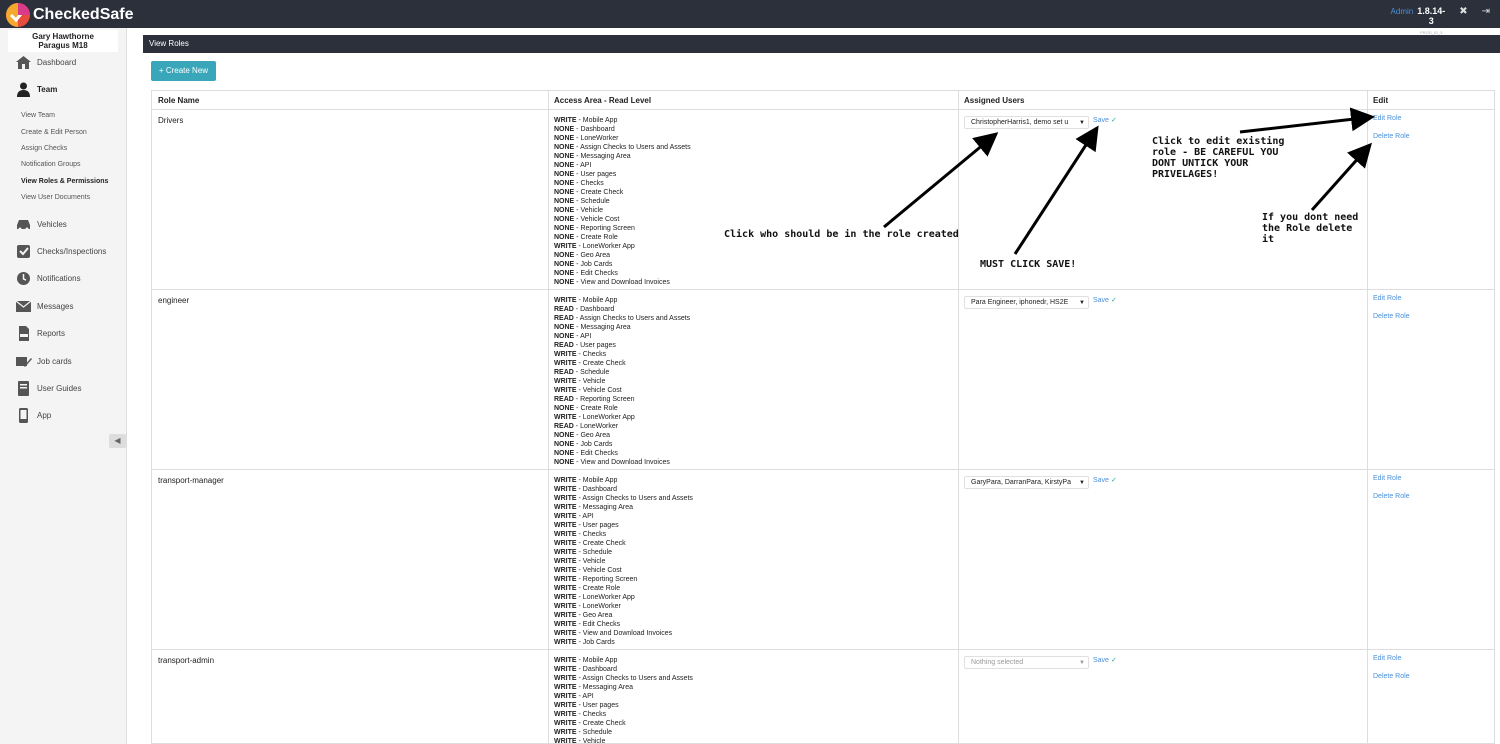  Describe the element at coordinates (64, 181) in the screenshot. I see `nav-view-roles-permissions: View Roles & Permissions` at that location.